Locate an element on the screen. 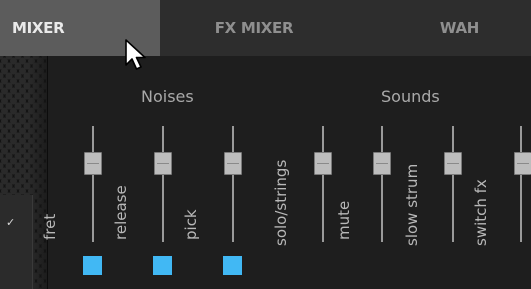 The width and height of the screenshot is (531, 289). channel-label-release: release is located at coordinates (121, 212).